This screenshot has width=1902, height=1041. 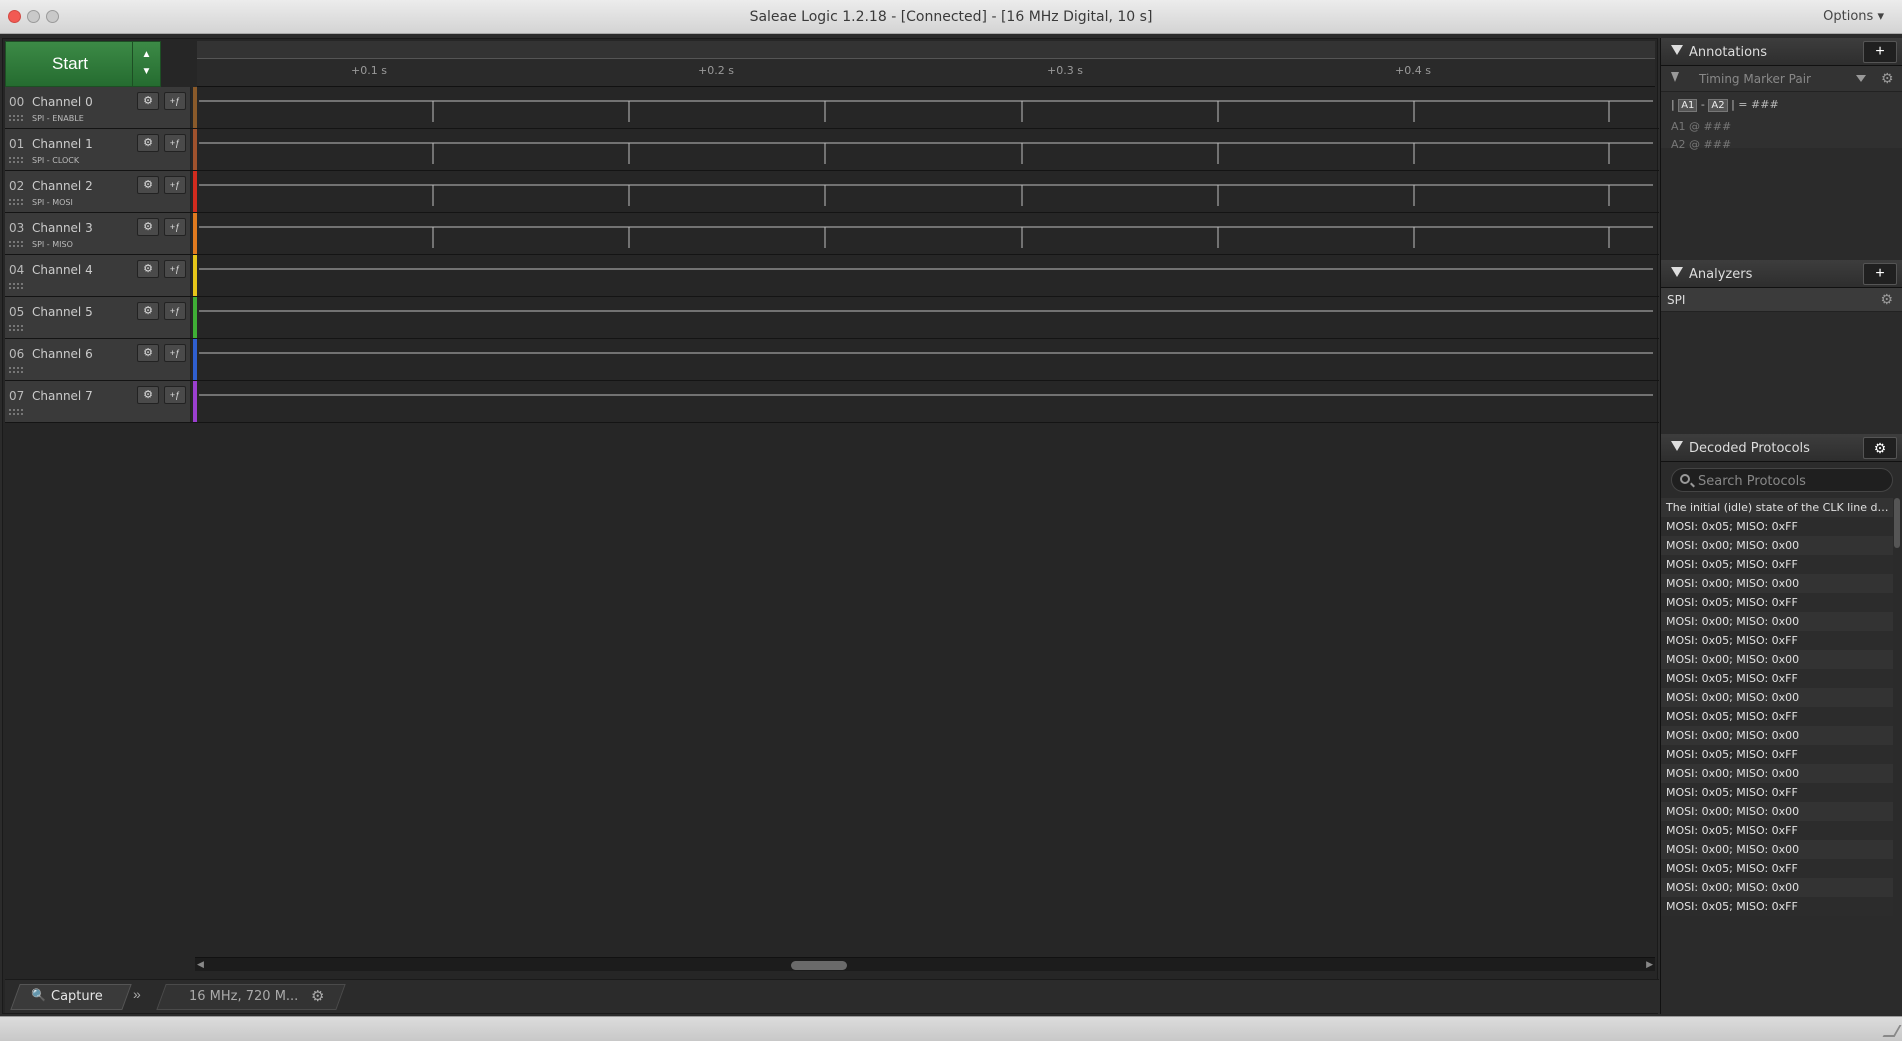 I want to click on channel-name: Channel 5, so click(x=62, y=312).